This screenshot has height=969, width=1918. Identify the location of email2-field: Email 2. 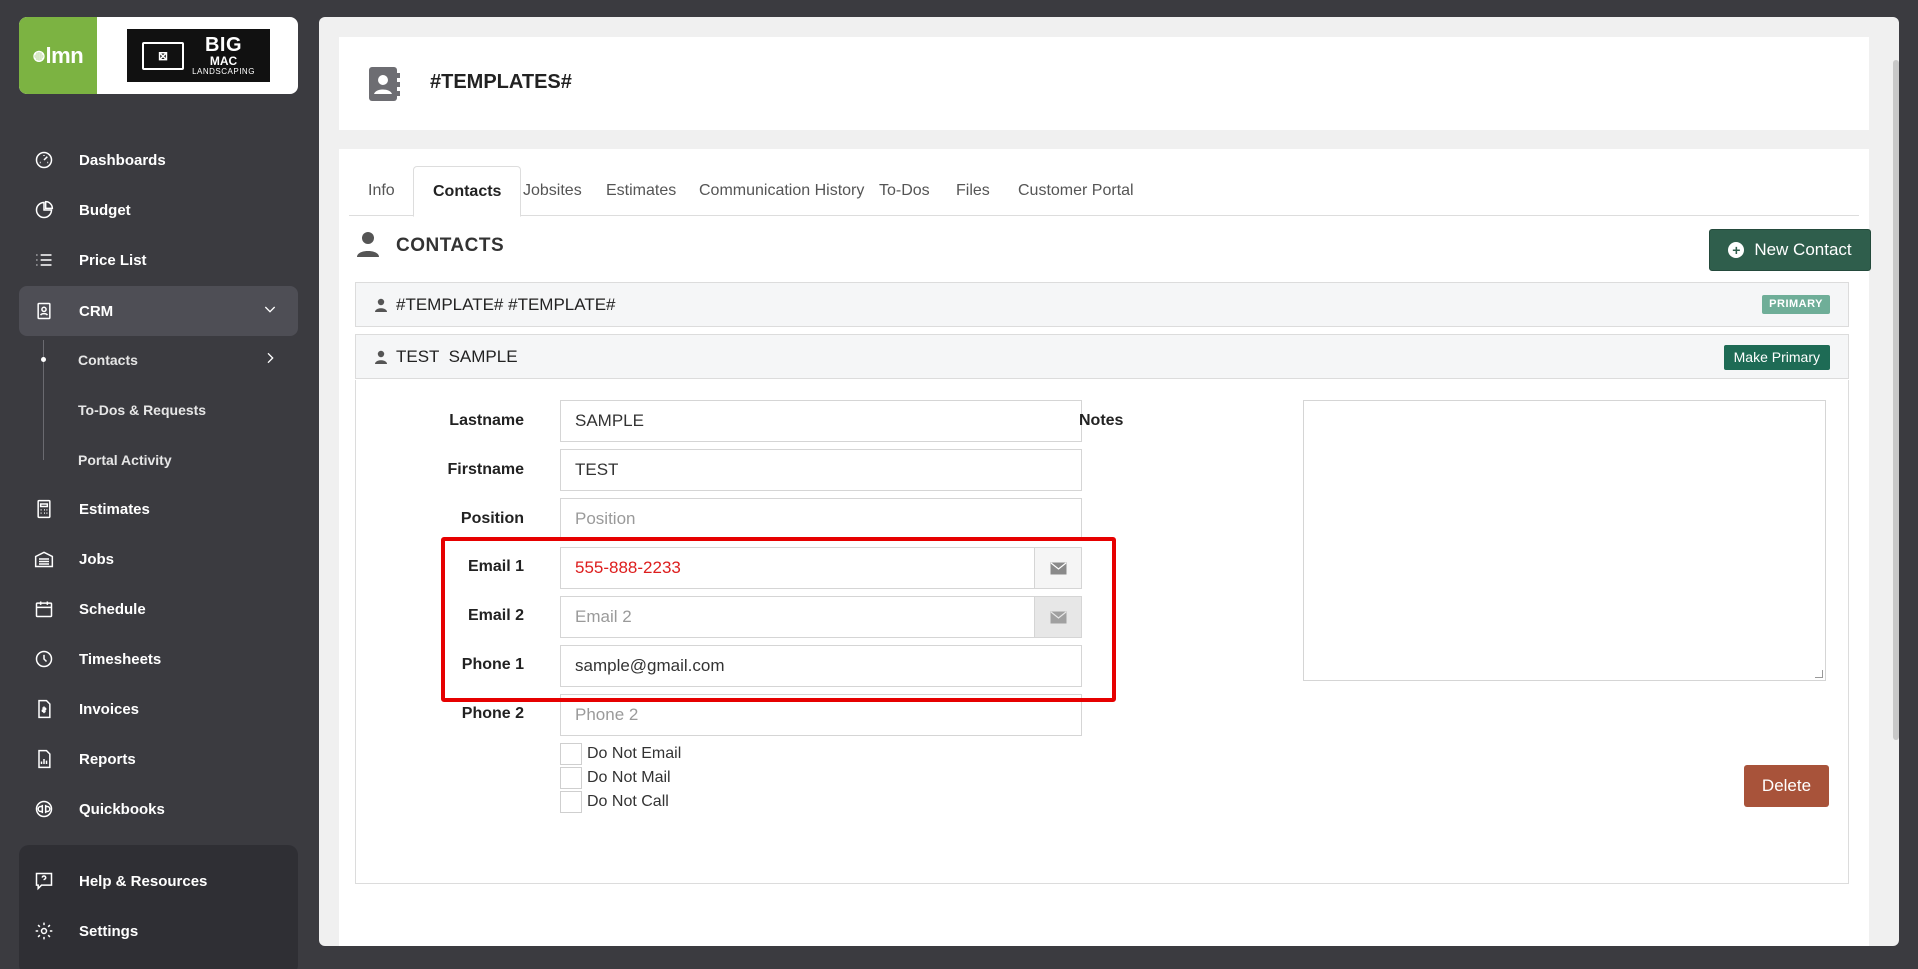
(797, 617).